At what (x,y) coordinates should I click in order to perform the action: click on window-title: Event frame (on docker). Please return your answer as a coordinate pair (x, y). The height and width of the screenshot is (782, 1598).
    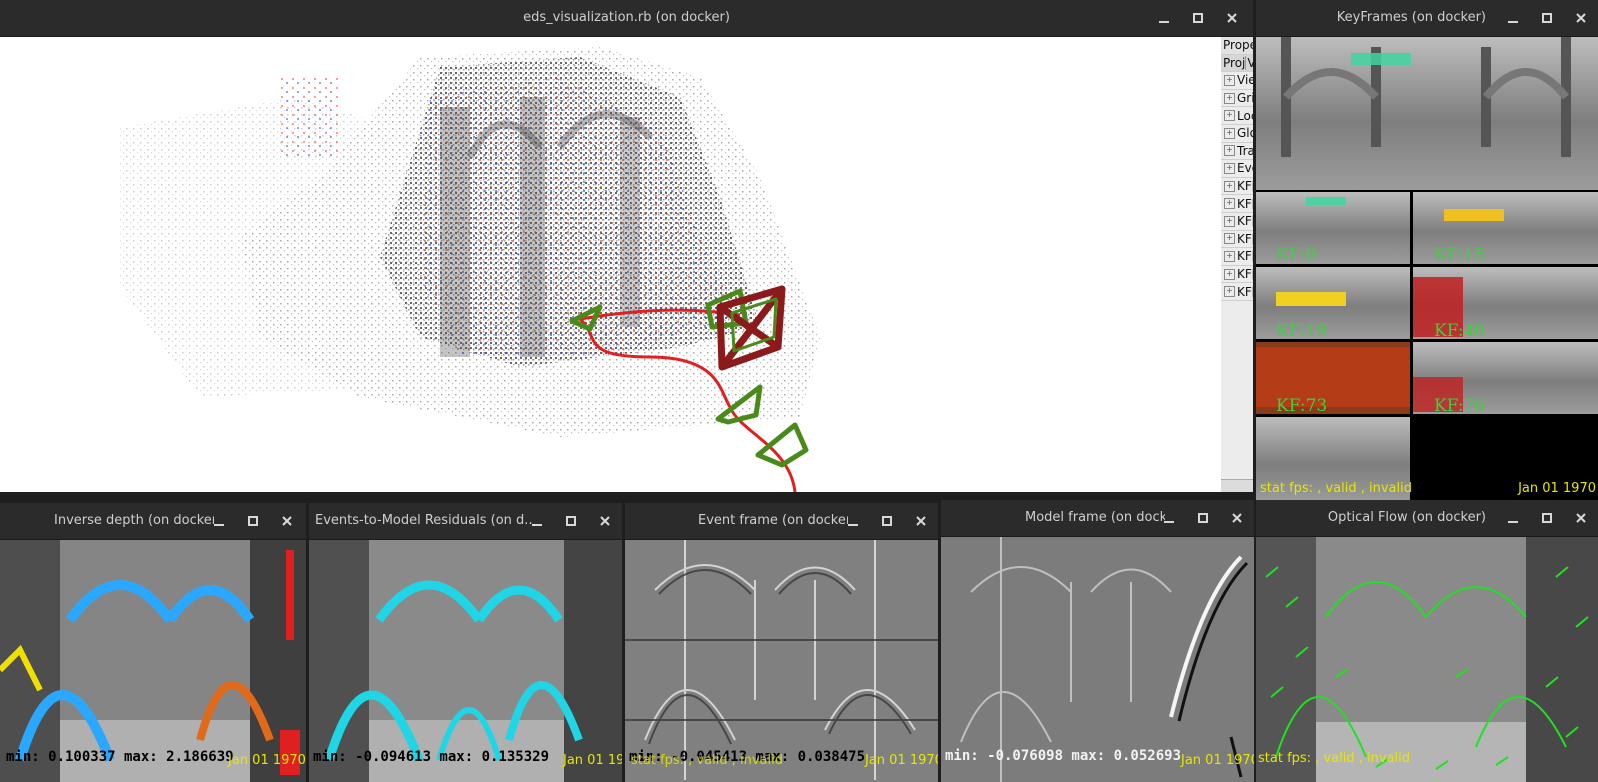
    Looking at the image, I should click on (773, 520).